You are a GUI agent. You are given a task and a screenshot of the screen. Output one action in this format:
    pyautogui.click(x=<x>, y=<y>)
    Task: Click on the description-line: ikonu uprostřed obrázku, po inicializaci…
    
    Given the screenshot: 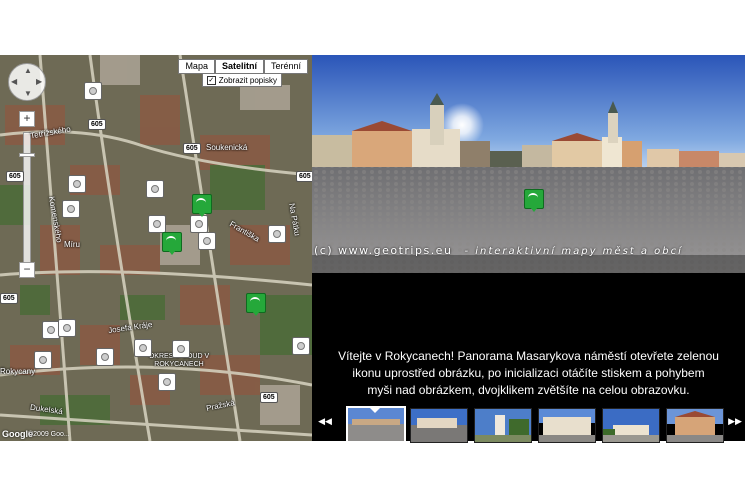 What is the action you would take?
    pyautogui.click(x=528, y=373)
    